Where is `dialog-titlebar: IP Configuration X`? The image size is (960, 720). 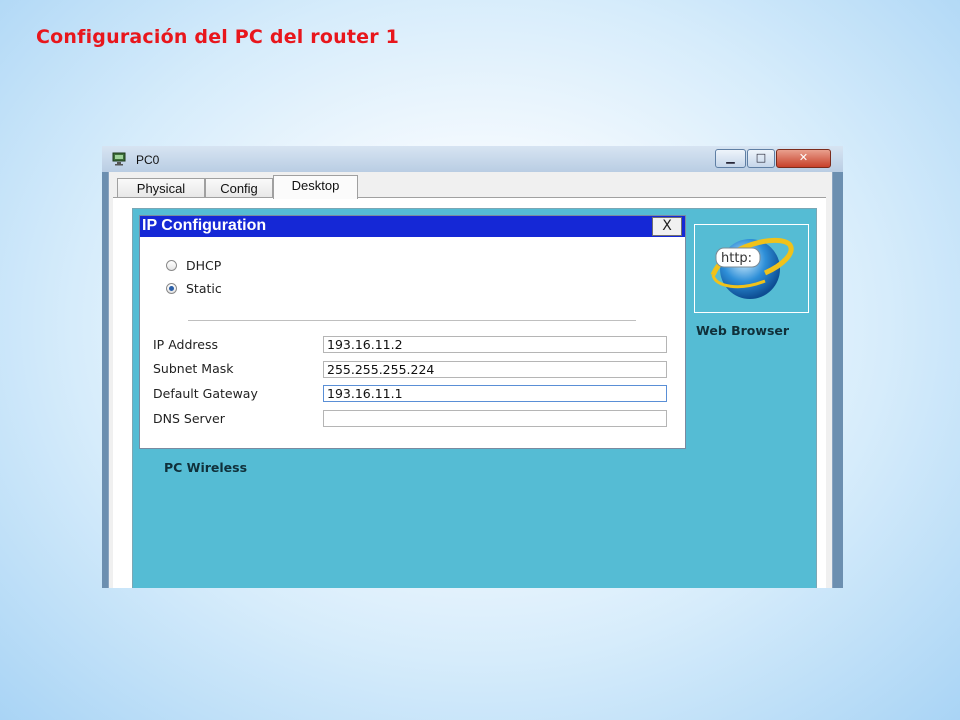
dialog-titlebar: IP Configuration X is located at coordinates (412, 226).